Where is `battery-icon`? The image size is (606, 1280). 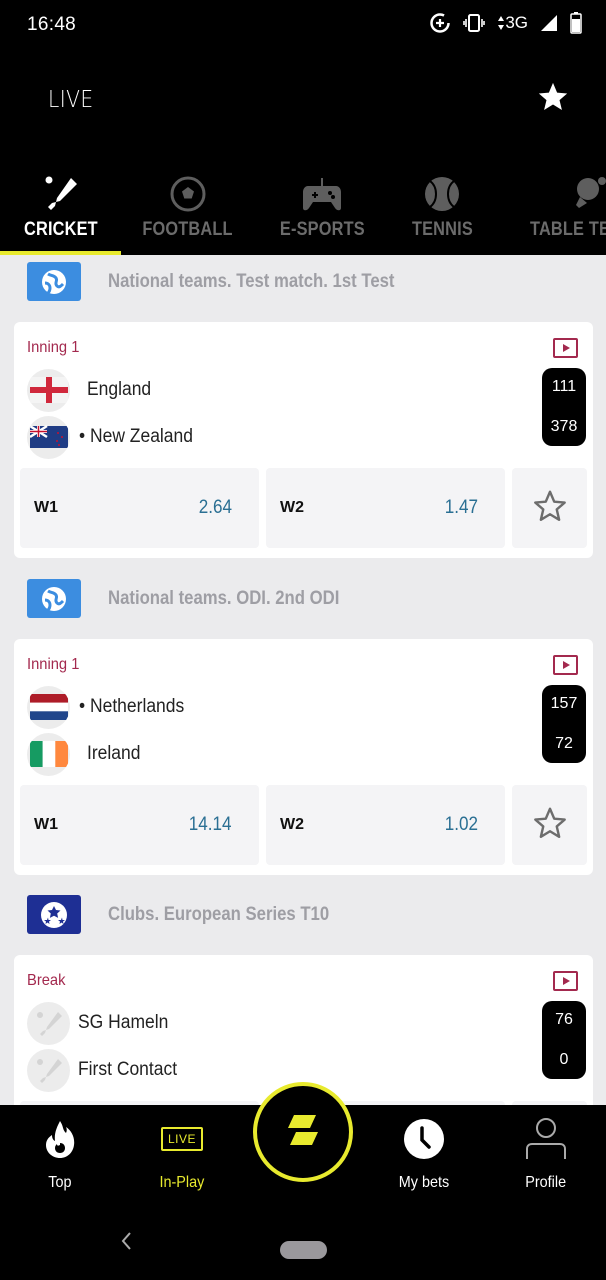
battery-icon is located at coordinates (576, 23).